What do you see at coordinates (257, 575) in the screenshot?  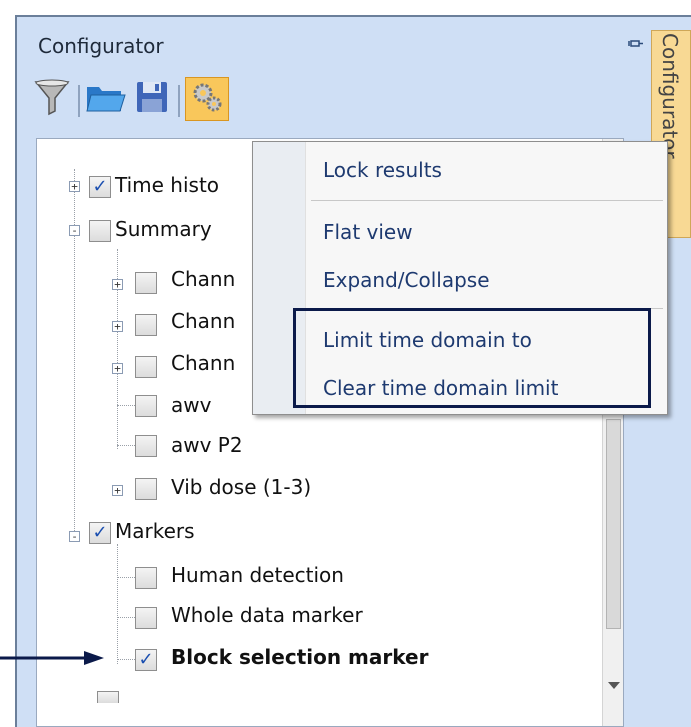 I see `tree-item-label: Human detection` at bounding box center [257, 575].